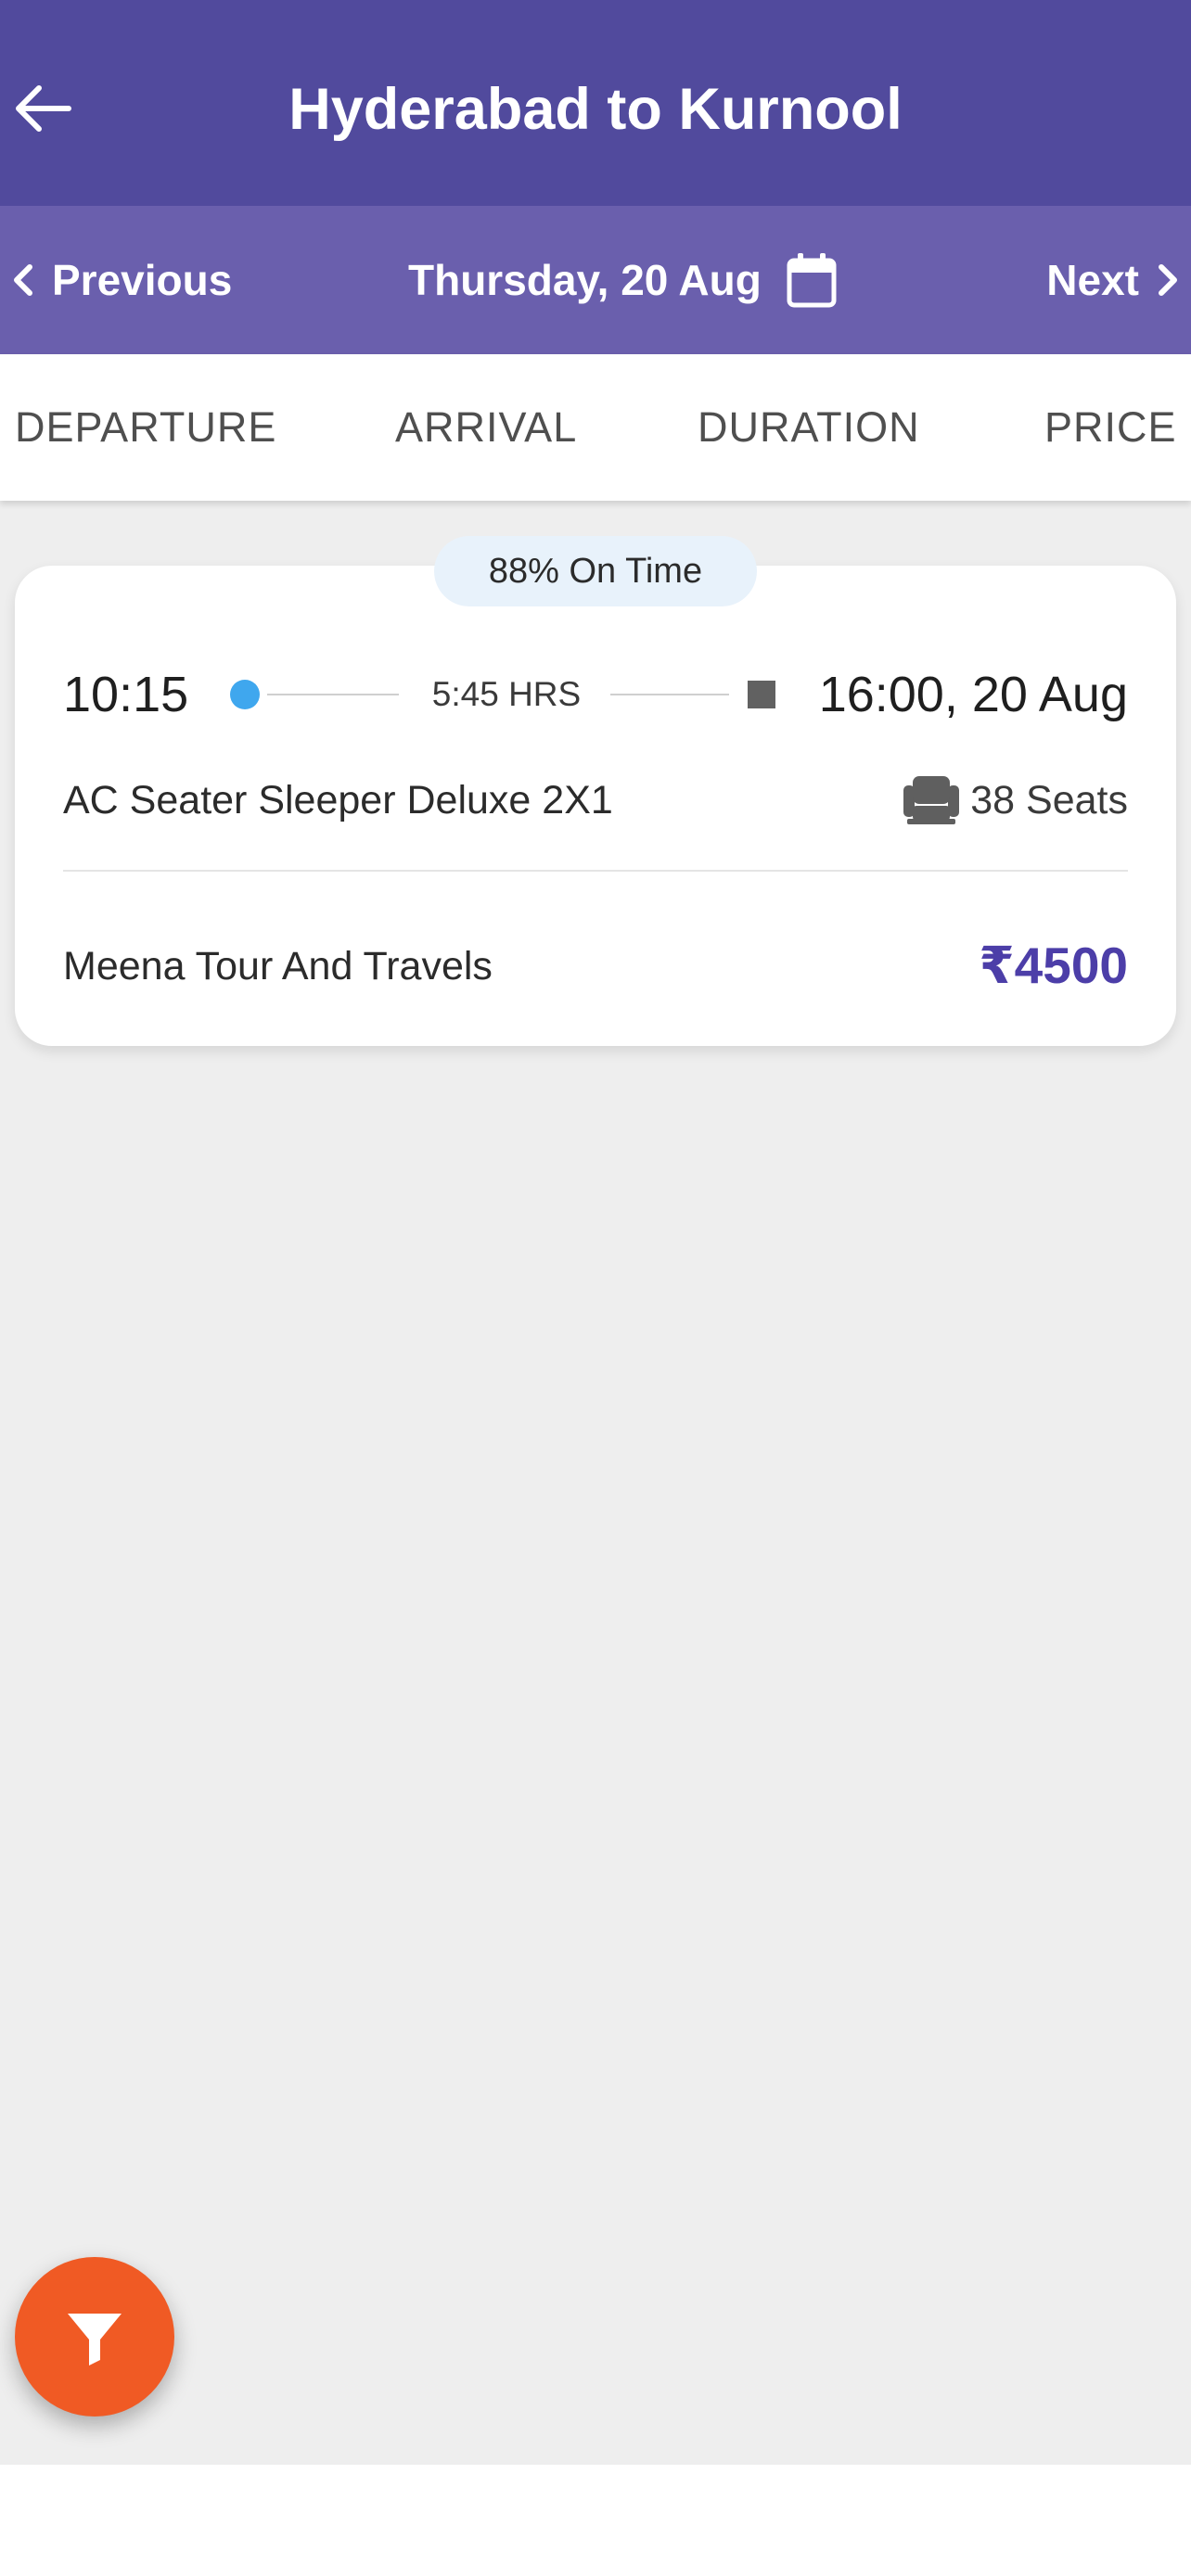 The width and height of the screenshot is (1191, 2576). I want to click on filter-button, so click(95, 2337).